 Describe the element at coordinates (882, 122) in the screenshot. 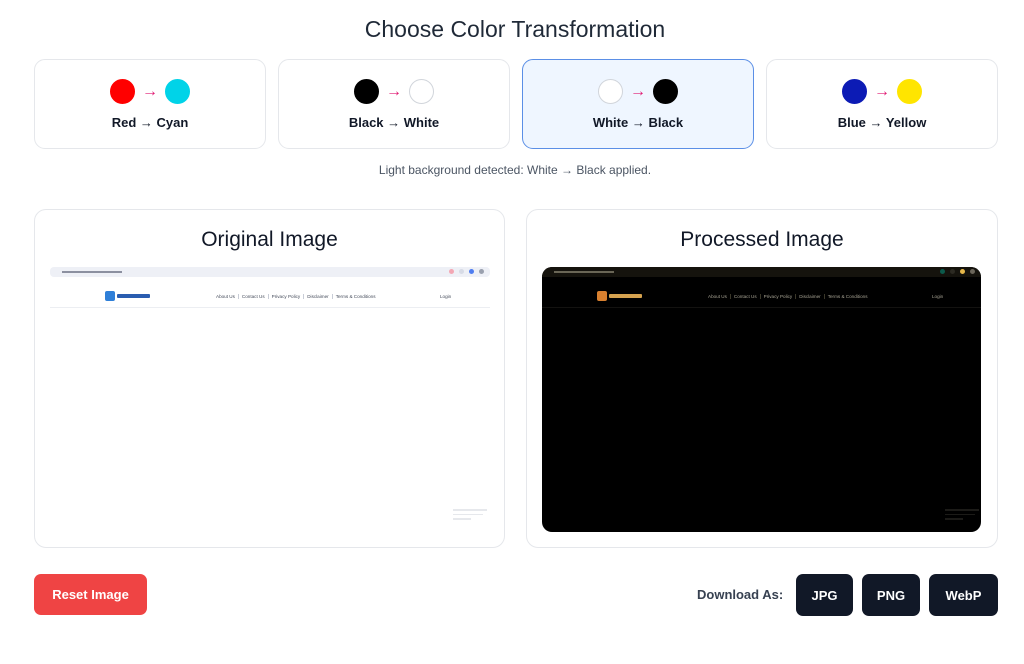

I see `option-label: Blue → Yellow` at that location.